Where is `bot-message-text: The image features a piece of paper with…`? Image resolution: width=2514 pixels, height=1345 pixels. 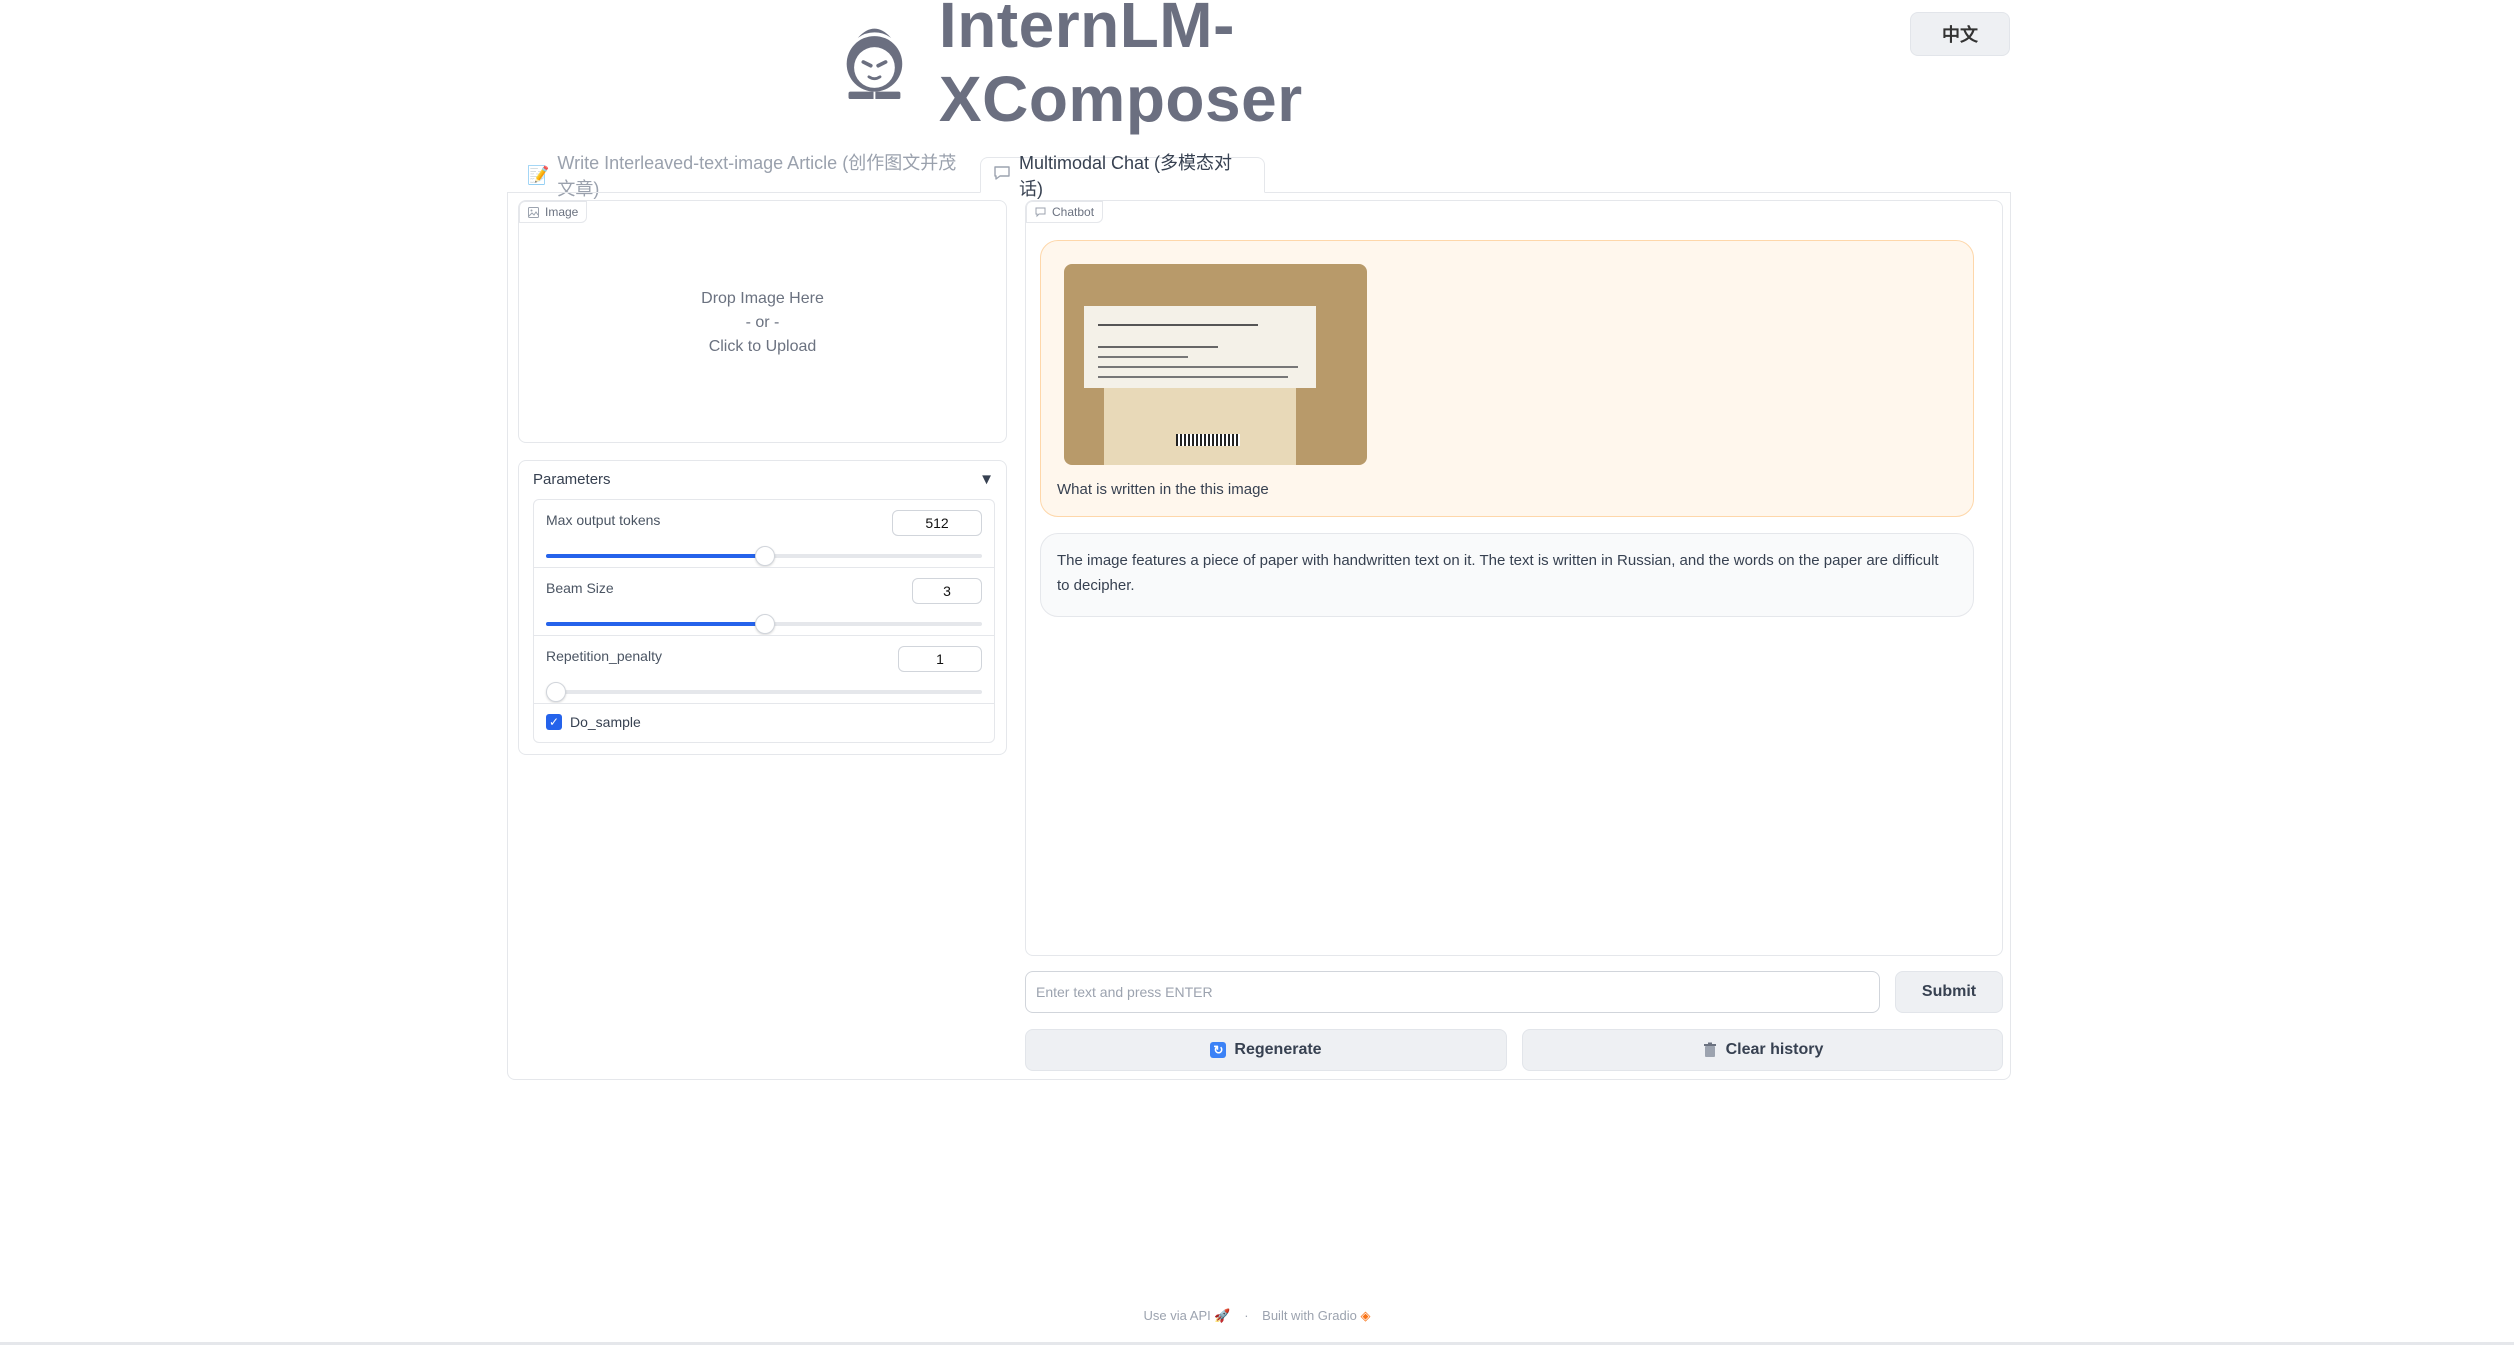 bot-message-text: The image features a piece of paper with… is located at coordinates (1498, 573).